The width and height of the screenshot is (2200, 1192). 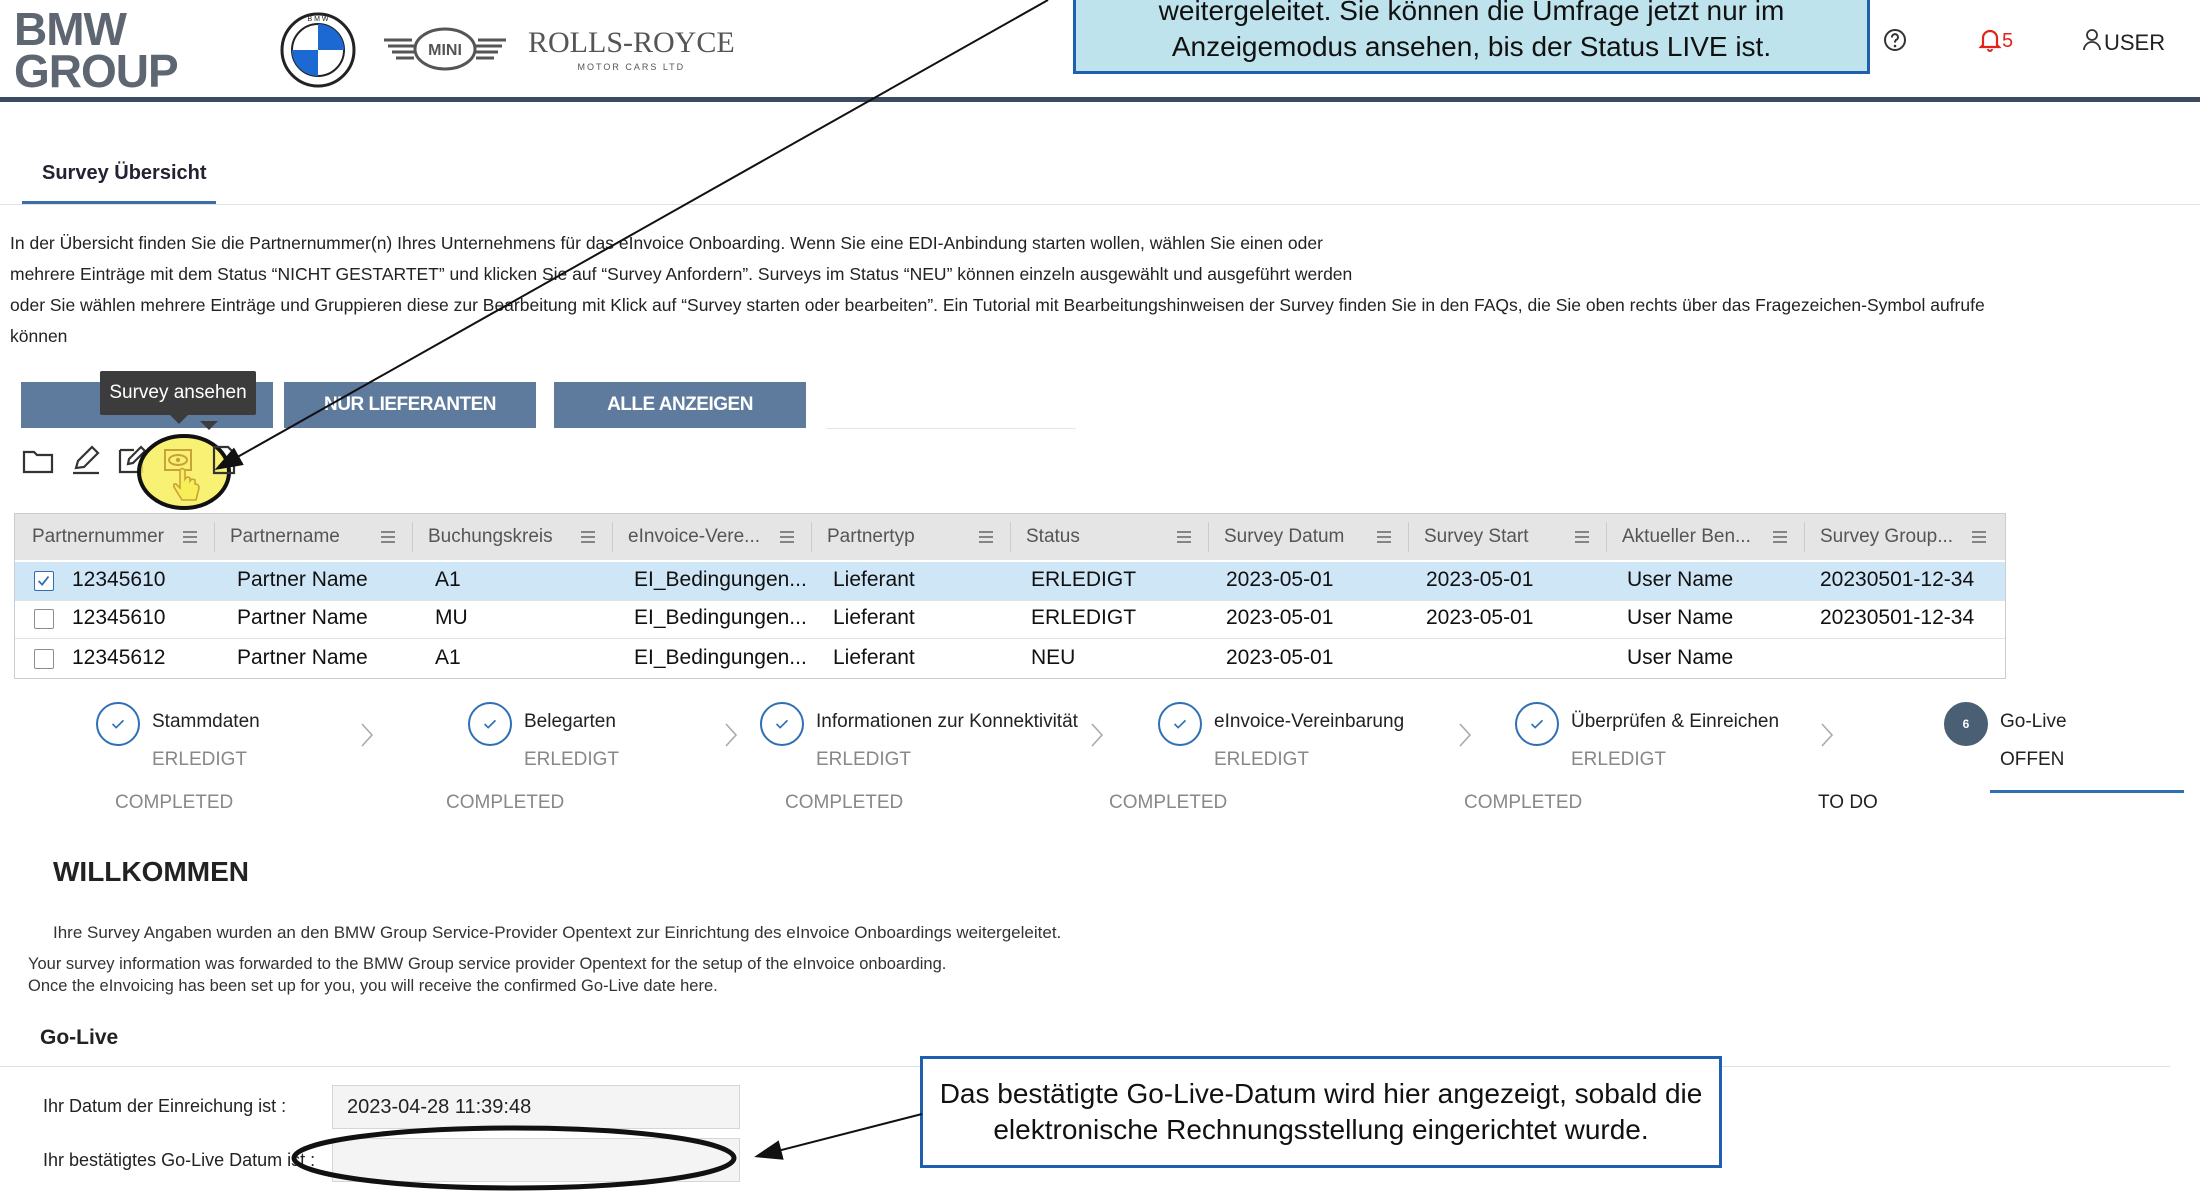 What do you see at coordinates (410, 405) in the screenshot?
I see `only-suppliers-button: NUR LIEFERANTEN` at bounding box center [410, 405].